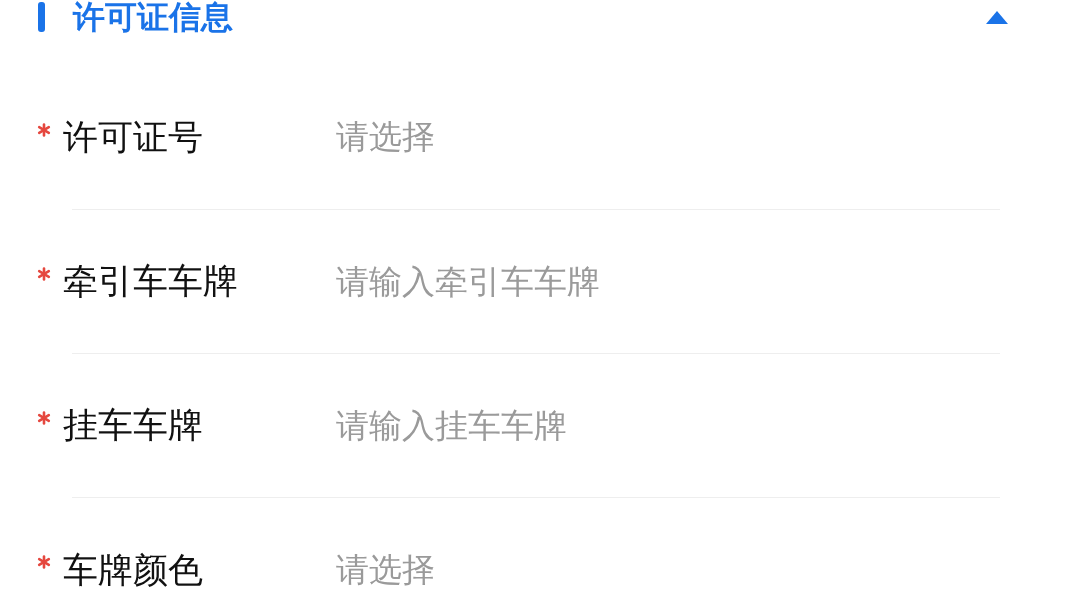  I want to click on input-field: 请输入牵引车车牌, so click(636, 281).